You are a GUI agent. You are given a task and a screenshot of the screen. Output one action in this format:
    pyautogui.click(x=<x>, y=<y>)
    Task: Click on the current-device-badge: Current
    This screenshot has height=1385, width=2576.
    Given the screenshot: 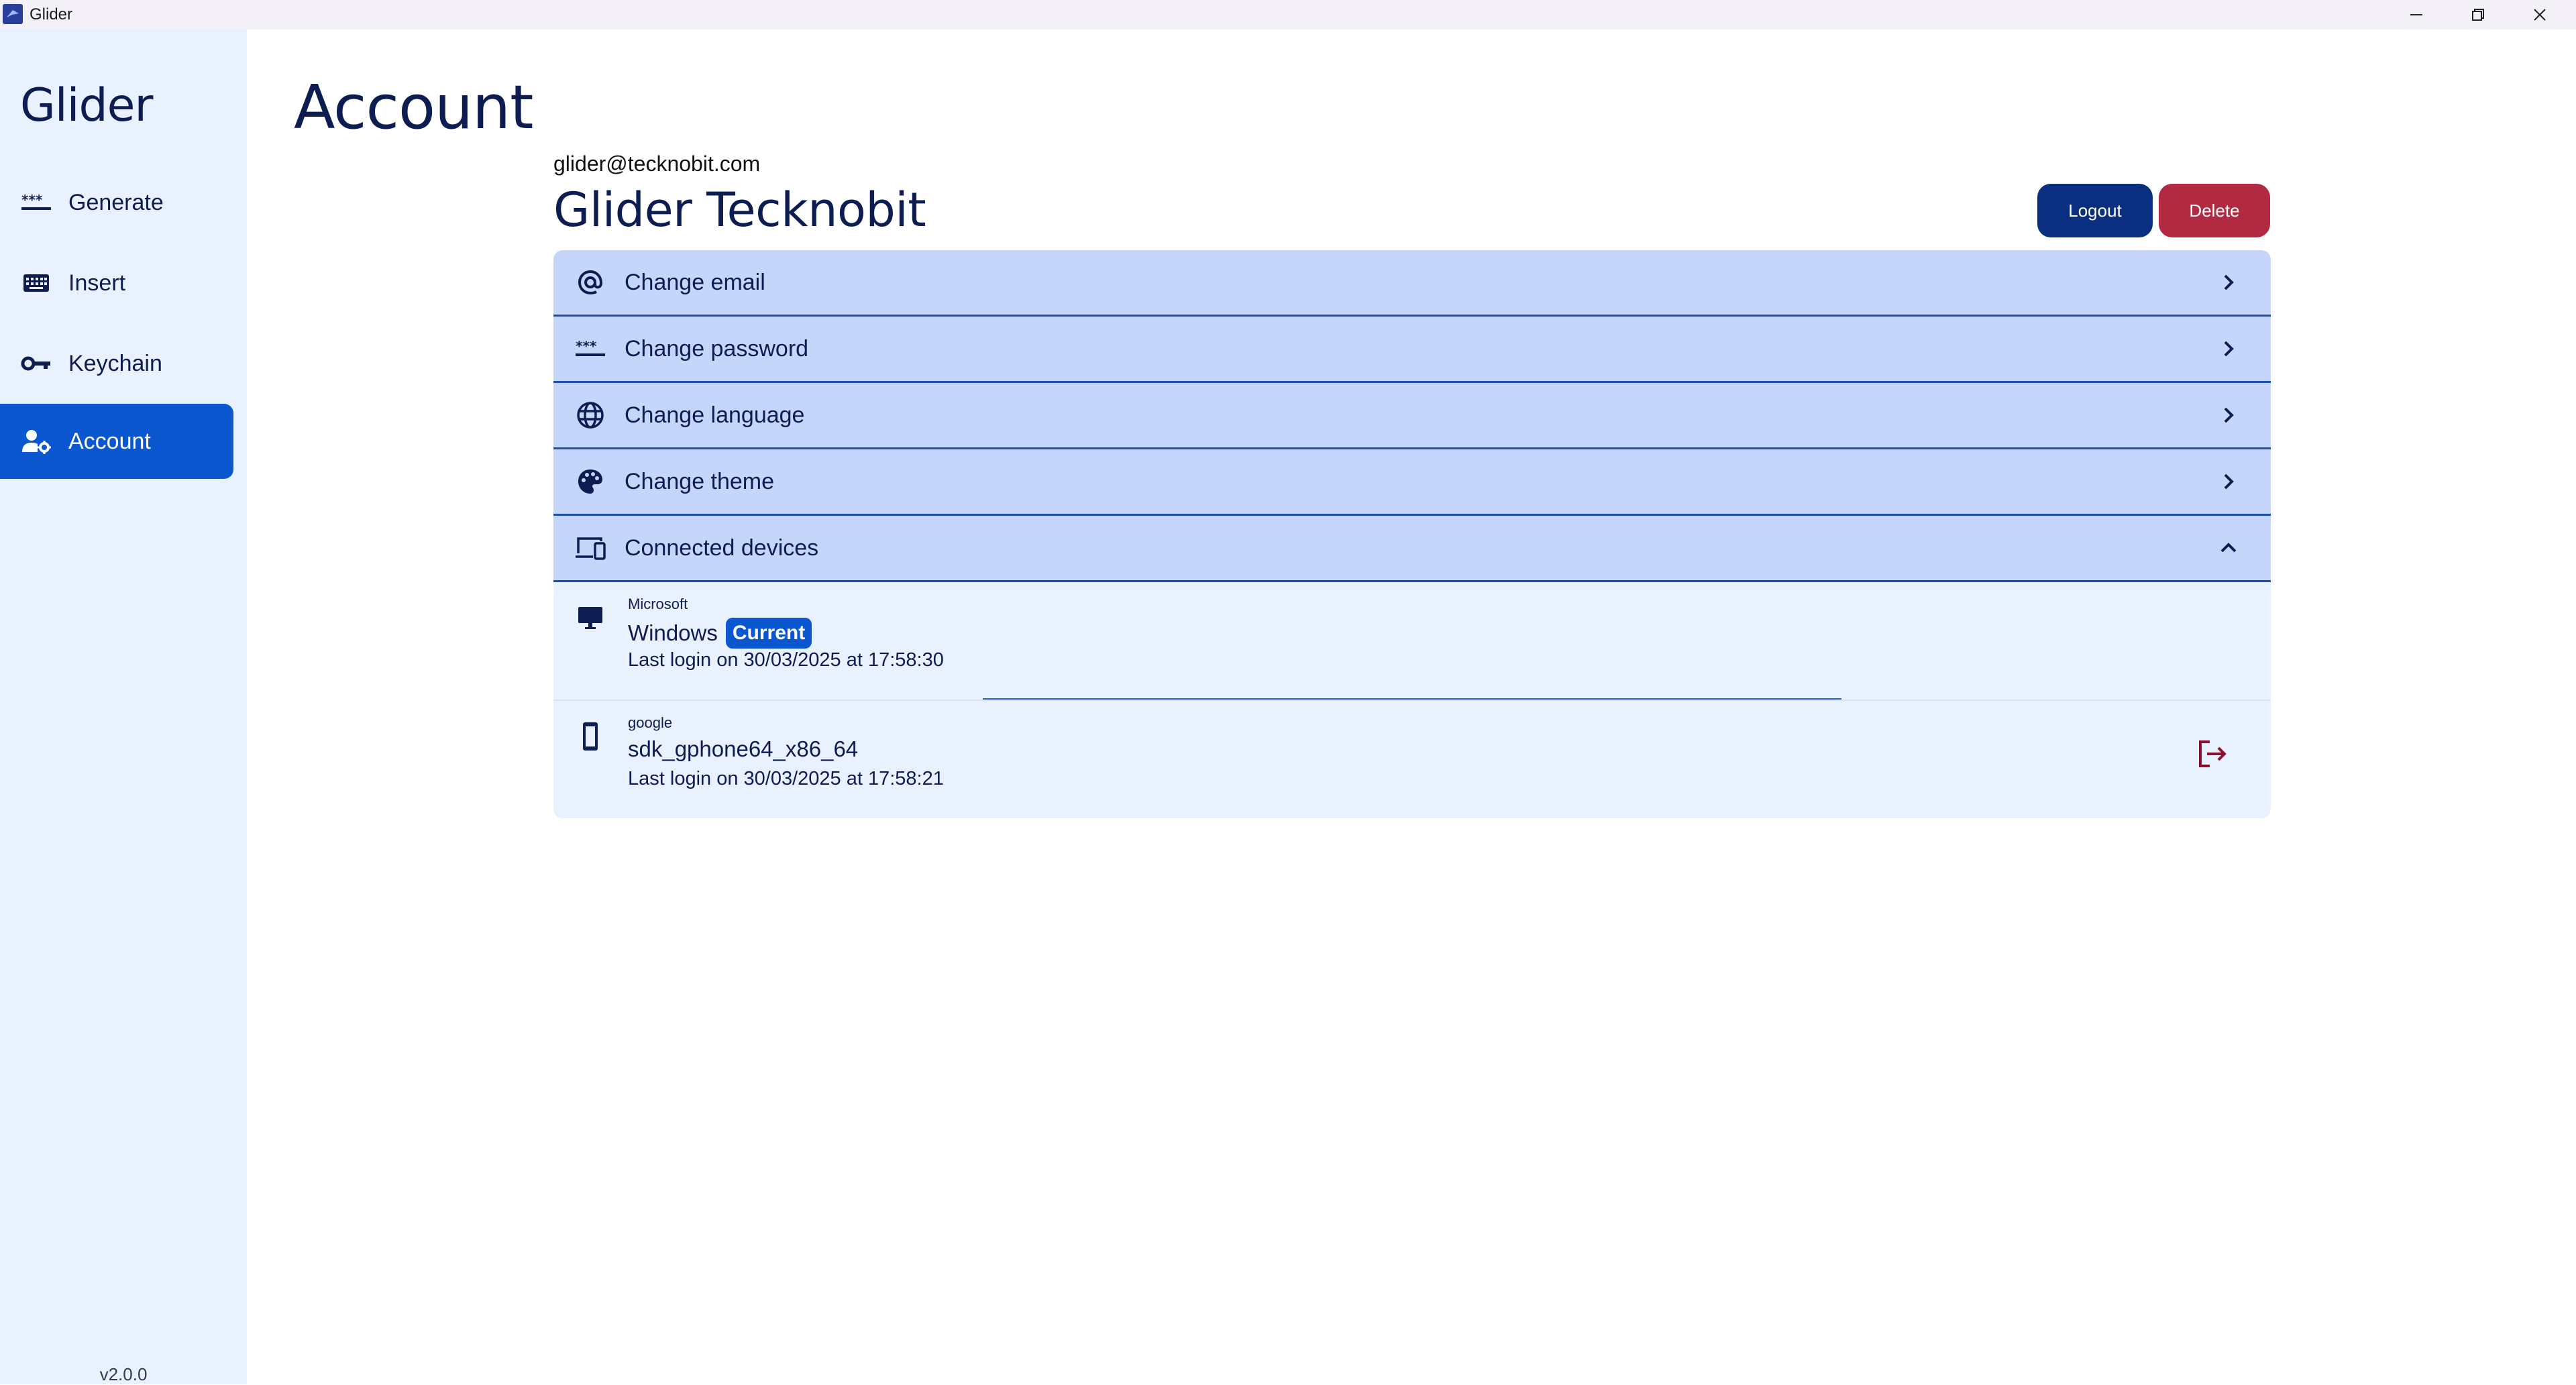 What is the action you would take?
    pyautogui.click(x=768, y=633)
    